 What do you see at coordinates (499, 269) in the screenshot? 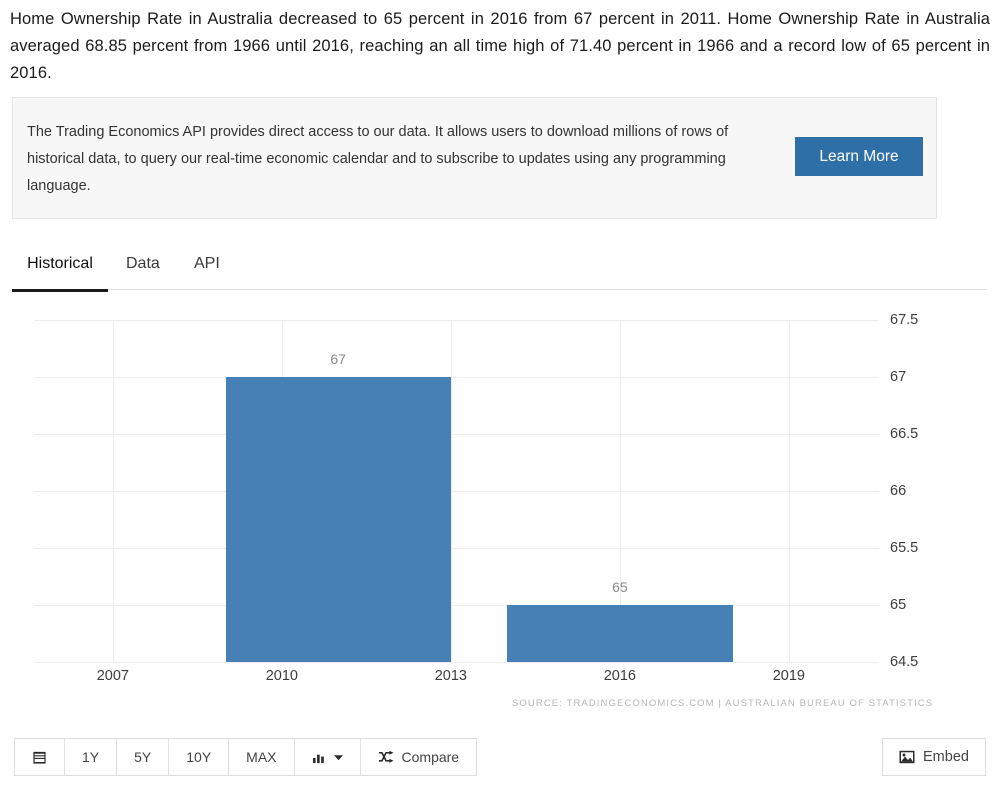
I see `tab-bar: Historical Data API` at bounding box center [499, 269].